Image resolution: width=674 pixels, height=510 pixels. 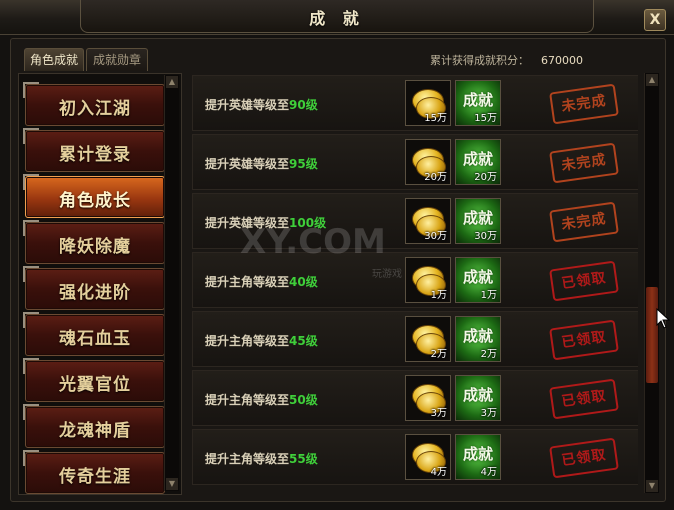 I want to click on watermark-text: XY.COM, so click(x=313, y=242).